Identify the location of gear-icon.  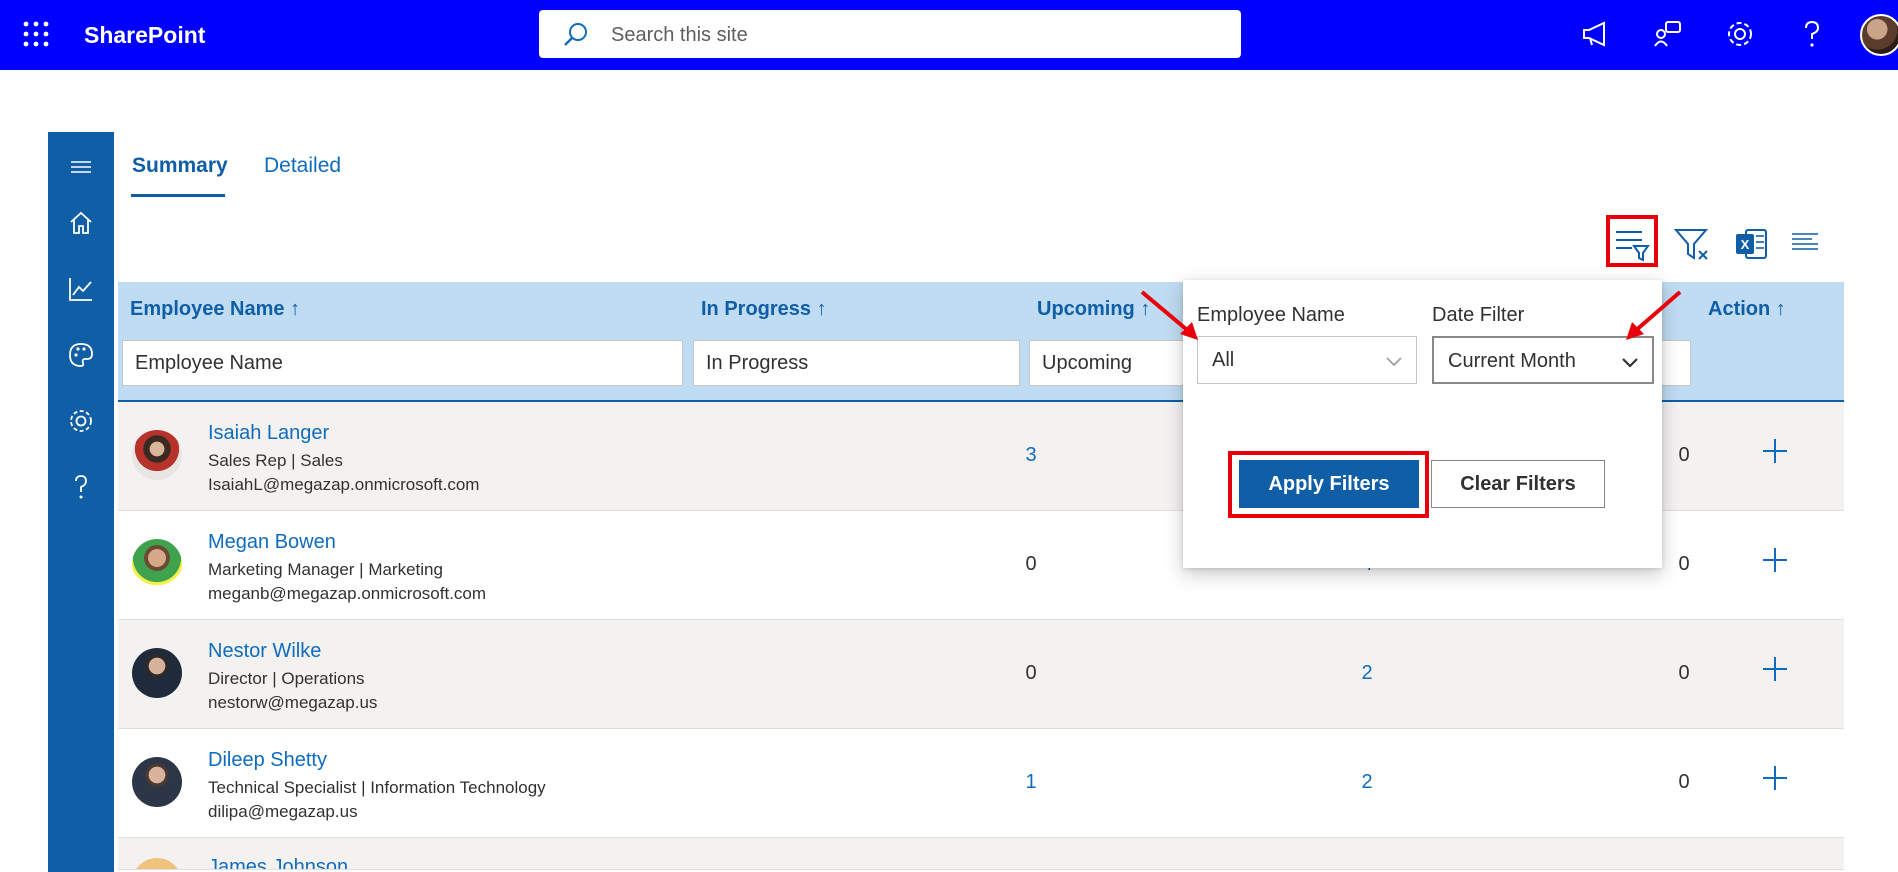
(1740, 34).